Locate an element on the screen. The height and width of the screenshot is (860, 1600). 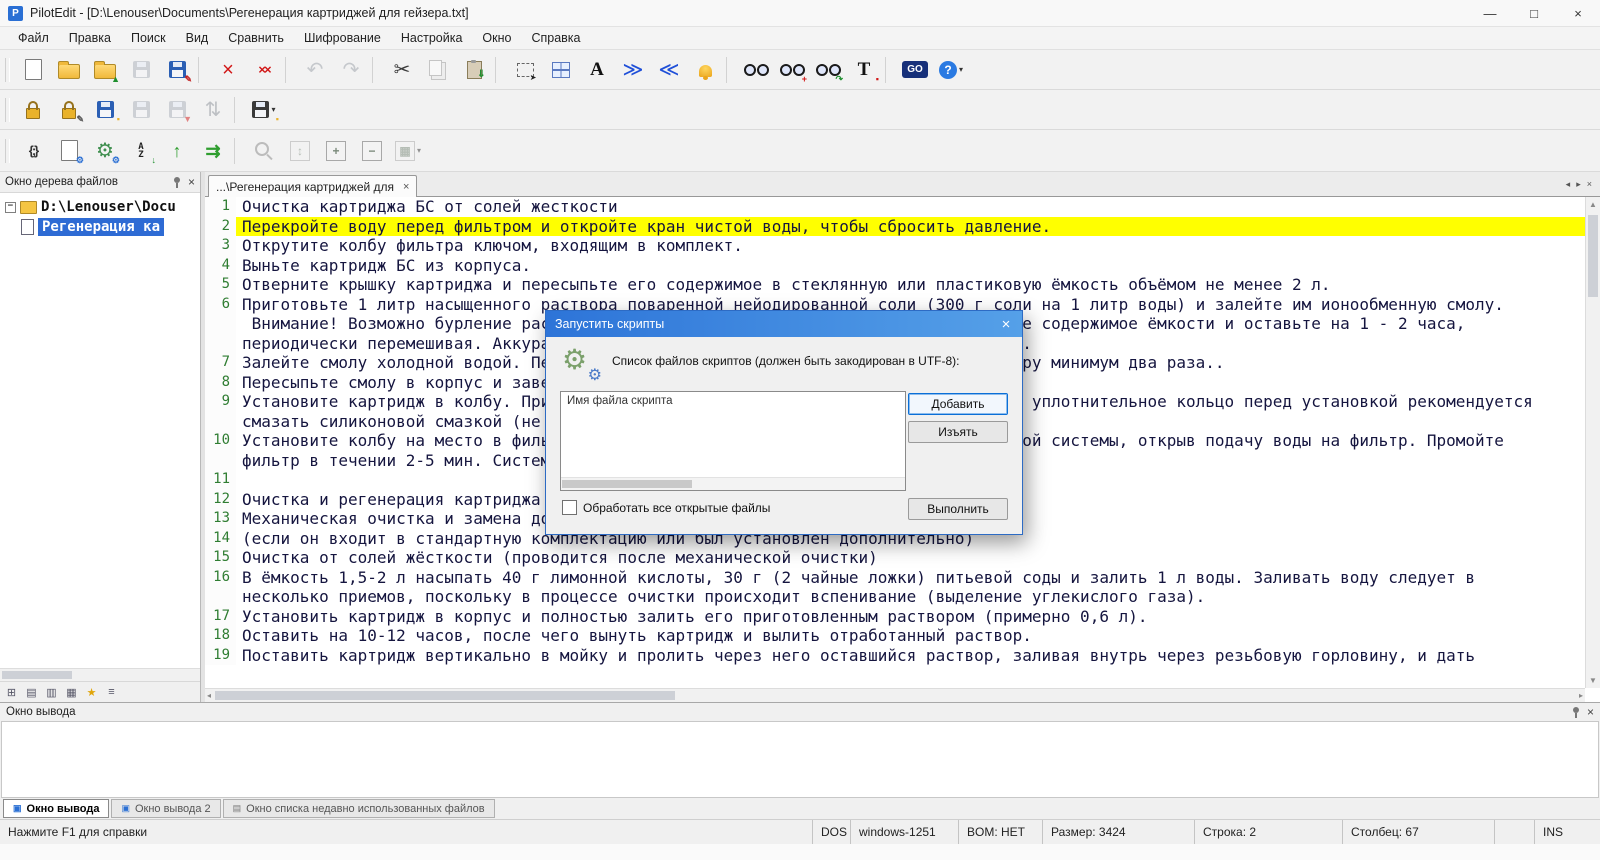
hscroll-track is located at coordinates (895, 695).